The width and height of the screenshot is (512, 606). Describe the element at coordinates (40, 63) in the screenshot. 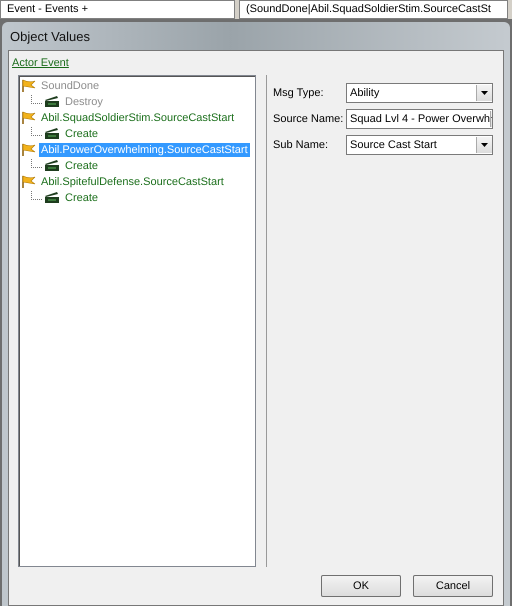

I see `actor-event-link: Actor Event` at that location.